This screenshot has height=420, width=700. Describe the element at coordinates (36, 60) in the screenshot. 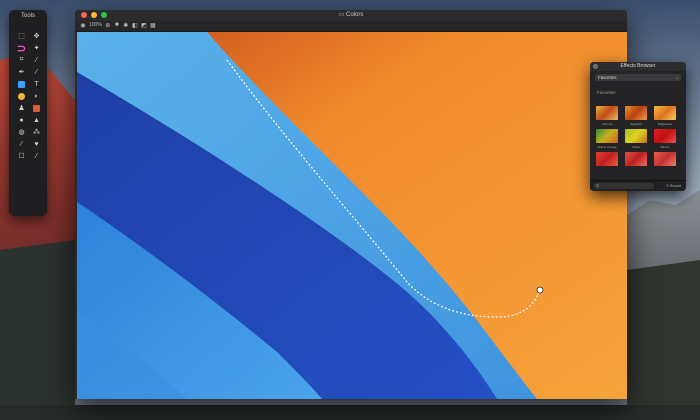

I see `eyedropper-icon: ⁄` at that location.